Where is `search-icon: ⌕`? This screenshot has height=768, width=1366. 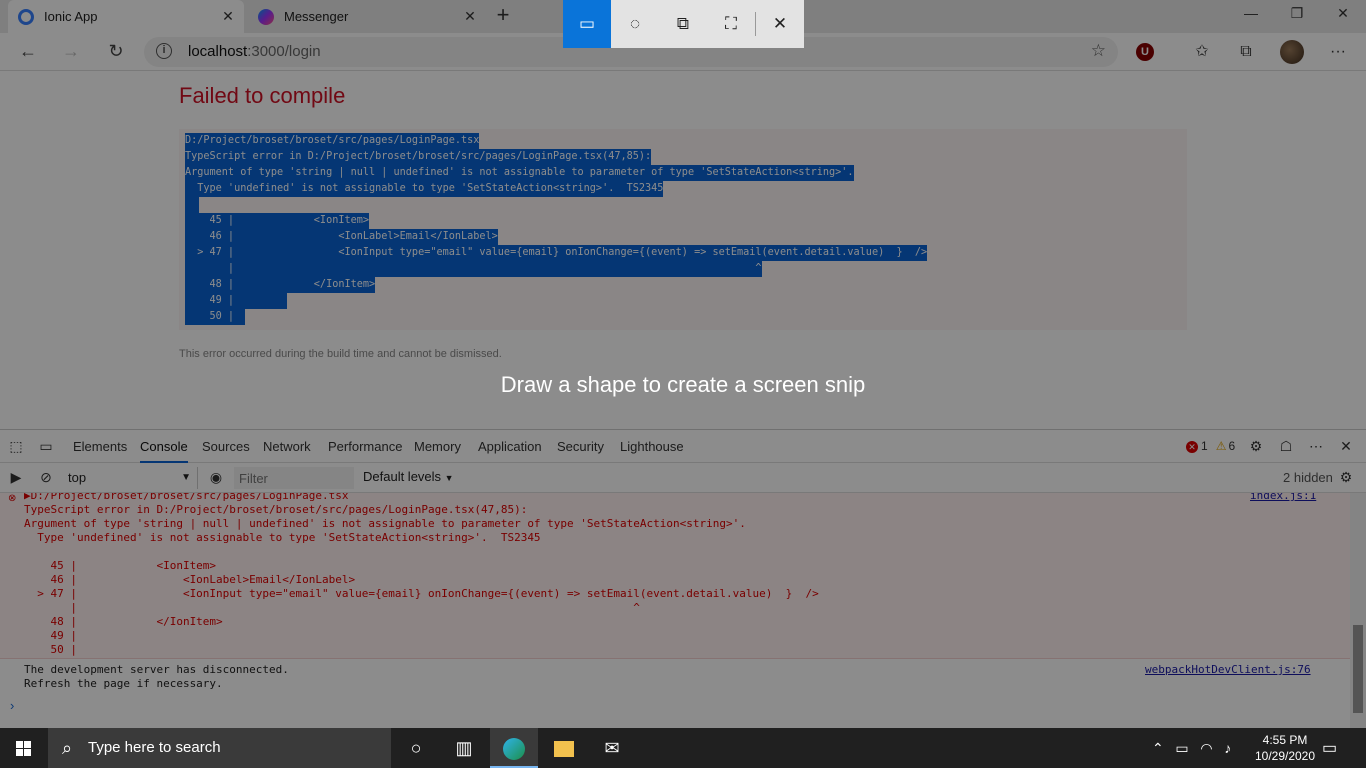
search-icon: ⌕ is located at coordinates (67, 748).